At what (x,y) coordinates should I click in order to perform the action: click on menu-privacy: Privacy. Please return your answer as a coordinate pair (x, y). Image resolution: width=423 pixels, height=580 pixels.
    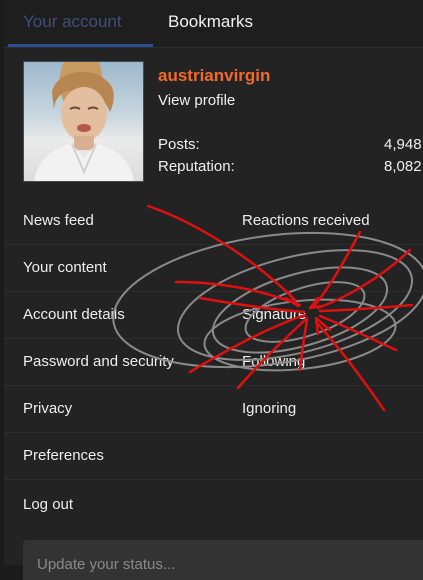
    Looking at the image, I should click on (47, 408).